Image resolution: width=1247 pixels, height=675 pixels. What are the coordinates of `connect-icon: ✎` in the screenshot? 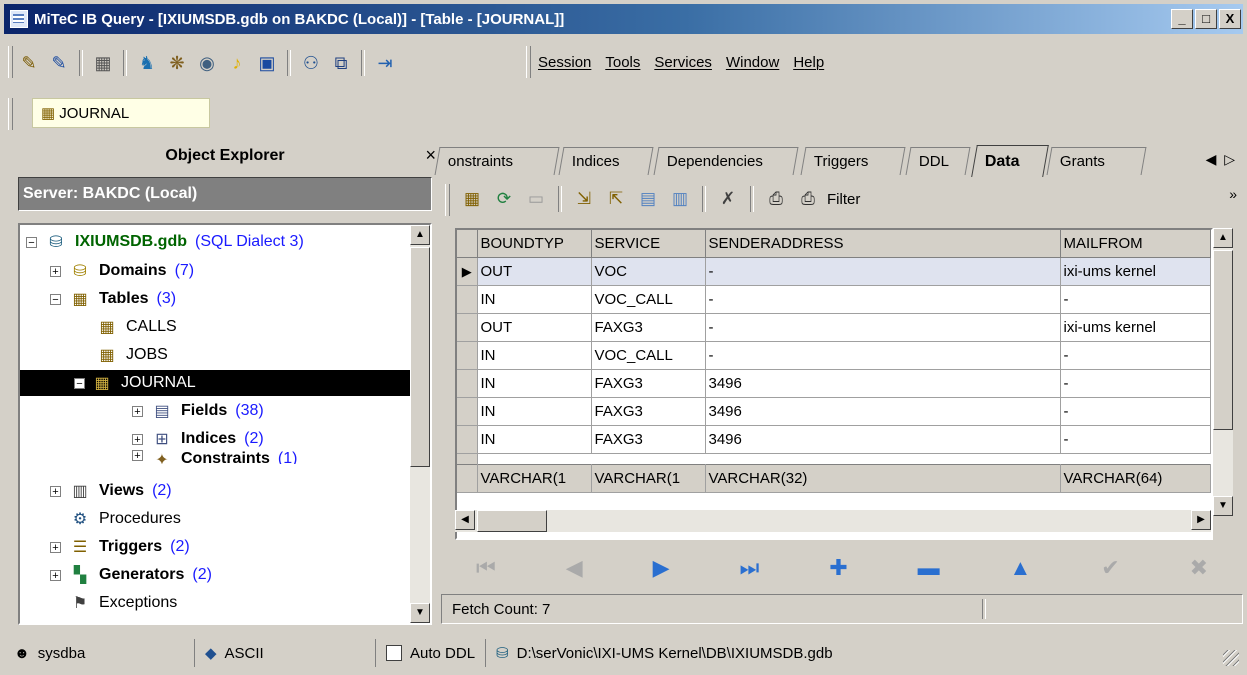 It's located at (29, 63).